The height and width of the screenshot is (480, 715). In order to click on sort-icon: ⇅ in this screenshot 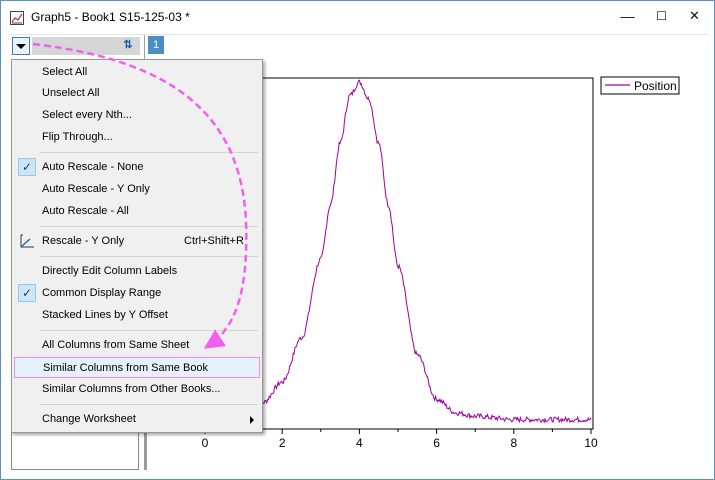, I will do `click(128, 45)`.